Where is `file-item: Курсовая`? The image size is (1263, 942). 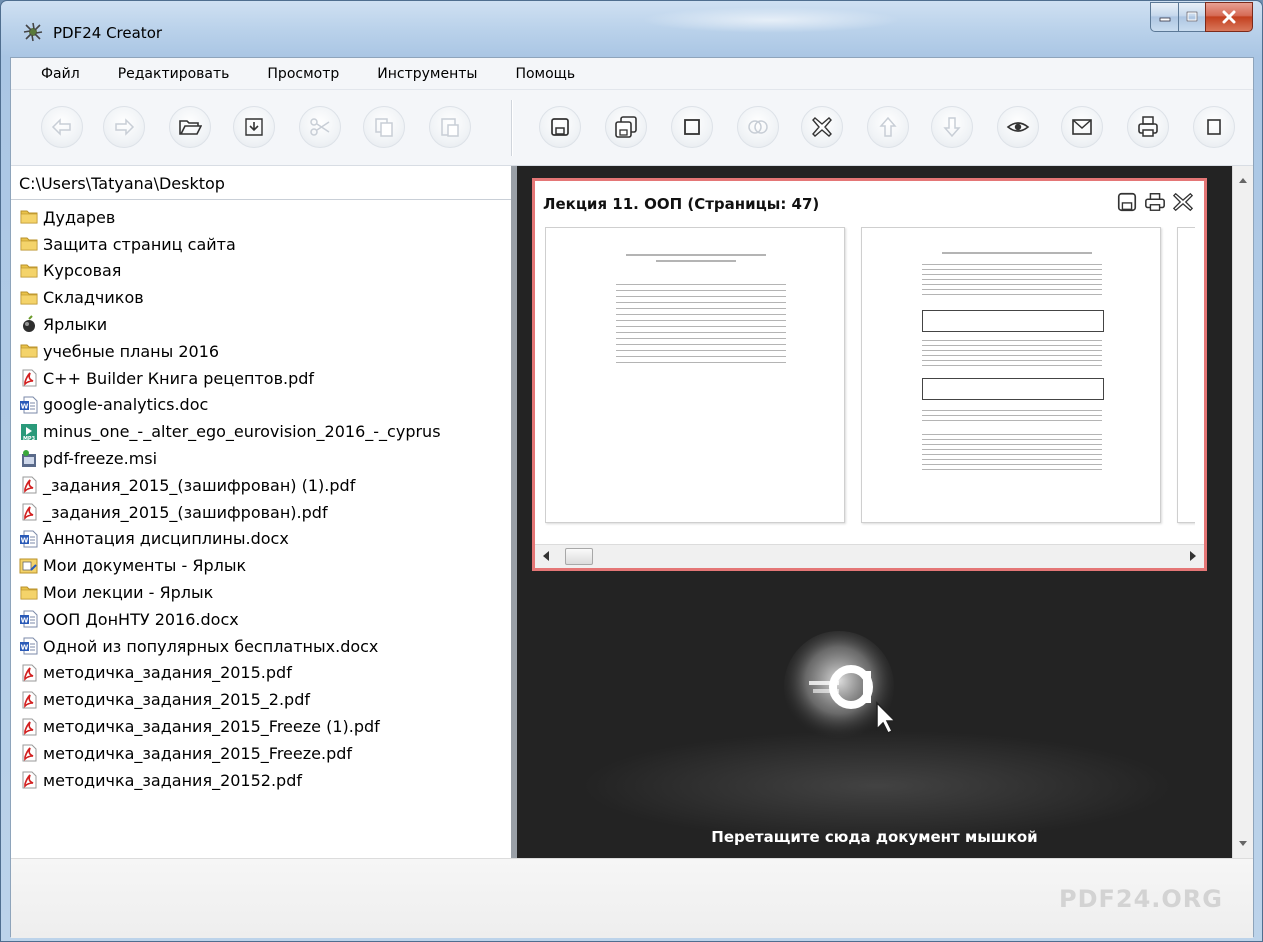
file-item: Курсовая is located at coordinates (265, 271).